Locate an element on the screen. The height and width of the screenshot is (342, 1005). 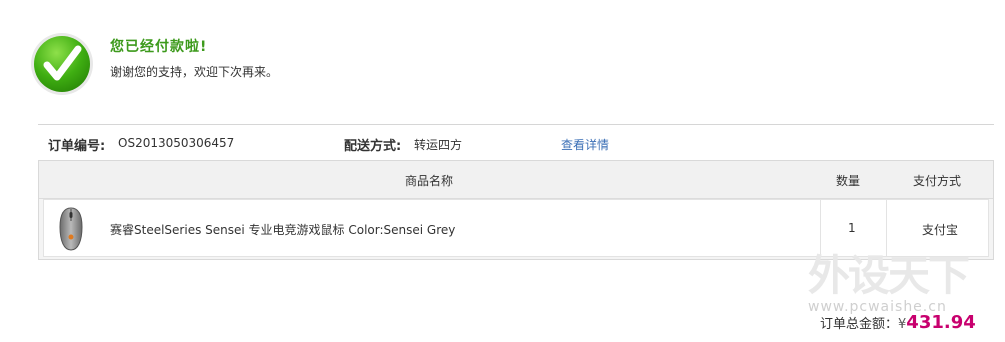
success-title: 您已经付款啦! is located at coordinates (159, 47).